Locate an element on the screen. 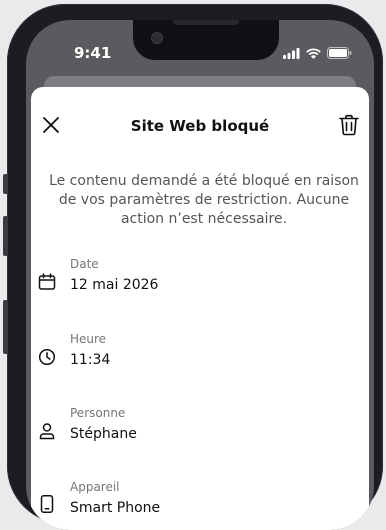 The height and width of the screenshot is (530, 386). device-label: Appareil is located at coordinates (95, 487).